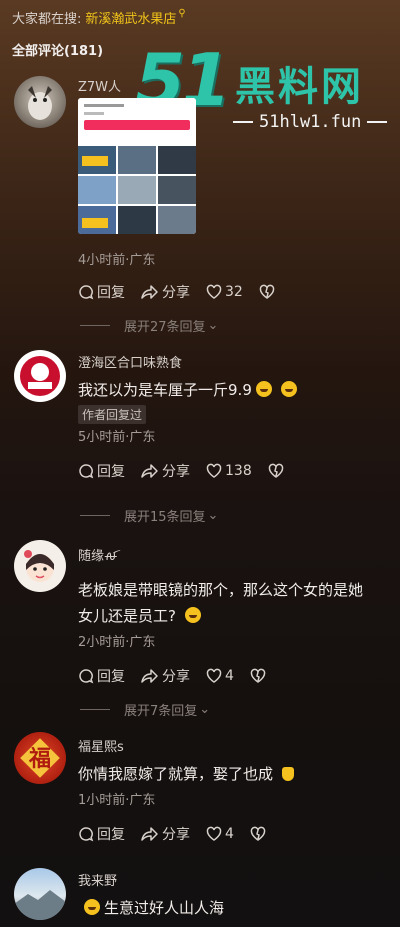 The width and height of the screenshot is (400, 927). I want to click on comment-actions: 回复 分享 32, so click(186, 292).